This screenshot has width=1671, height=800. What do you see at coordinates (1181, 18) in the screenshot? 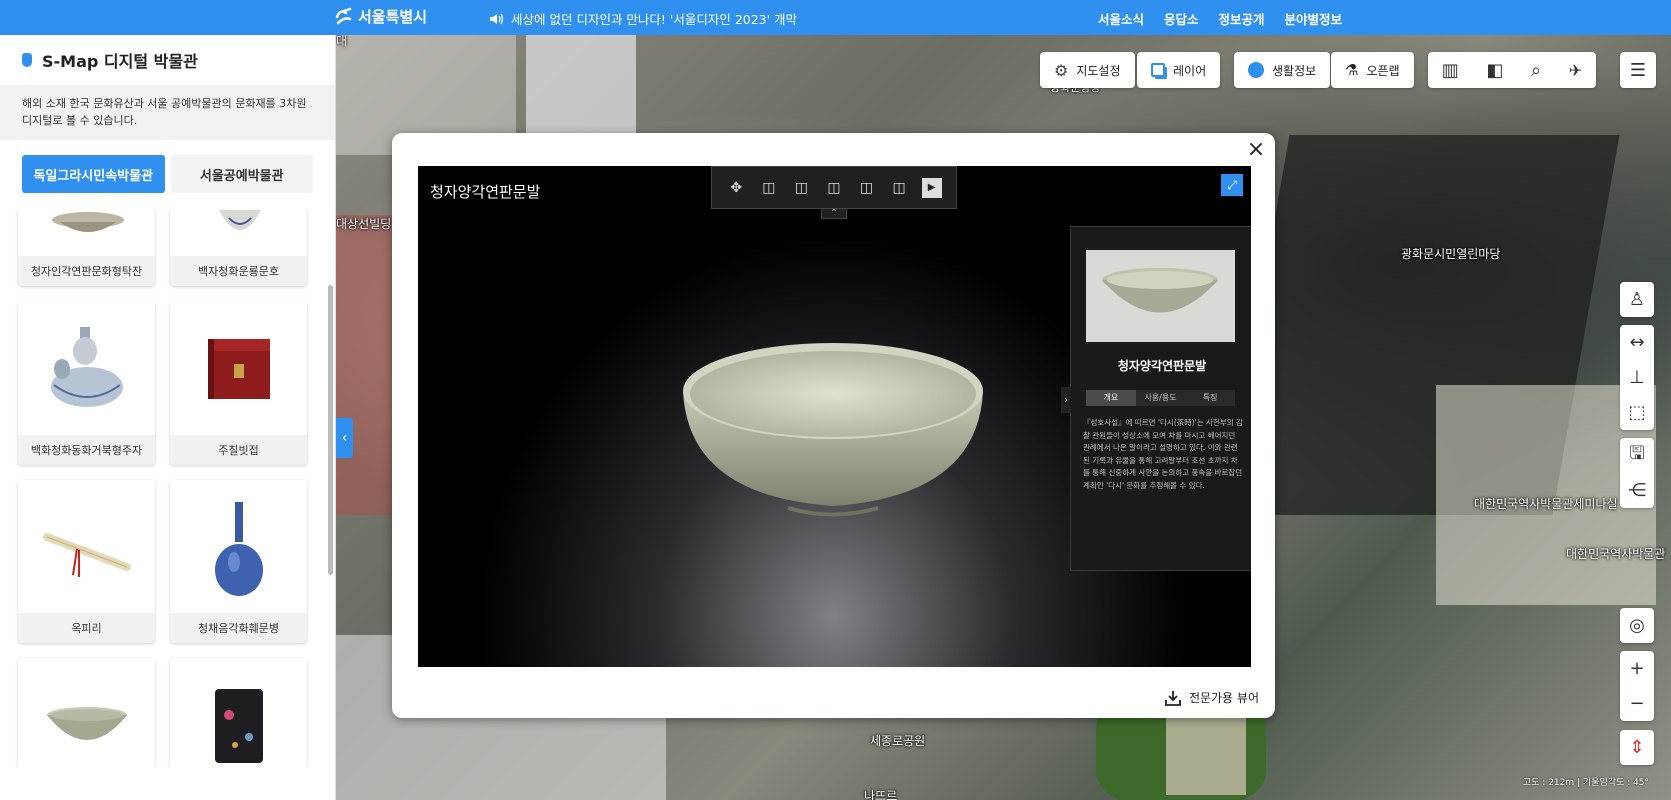
I see `nav-eungdapso: 응답소` at bounding box center [1181, 18].